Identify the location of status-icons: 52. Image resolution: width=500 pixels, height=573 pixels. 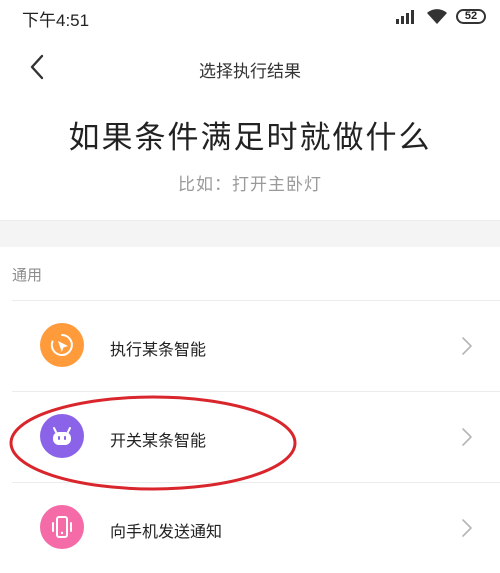
(441, 16).